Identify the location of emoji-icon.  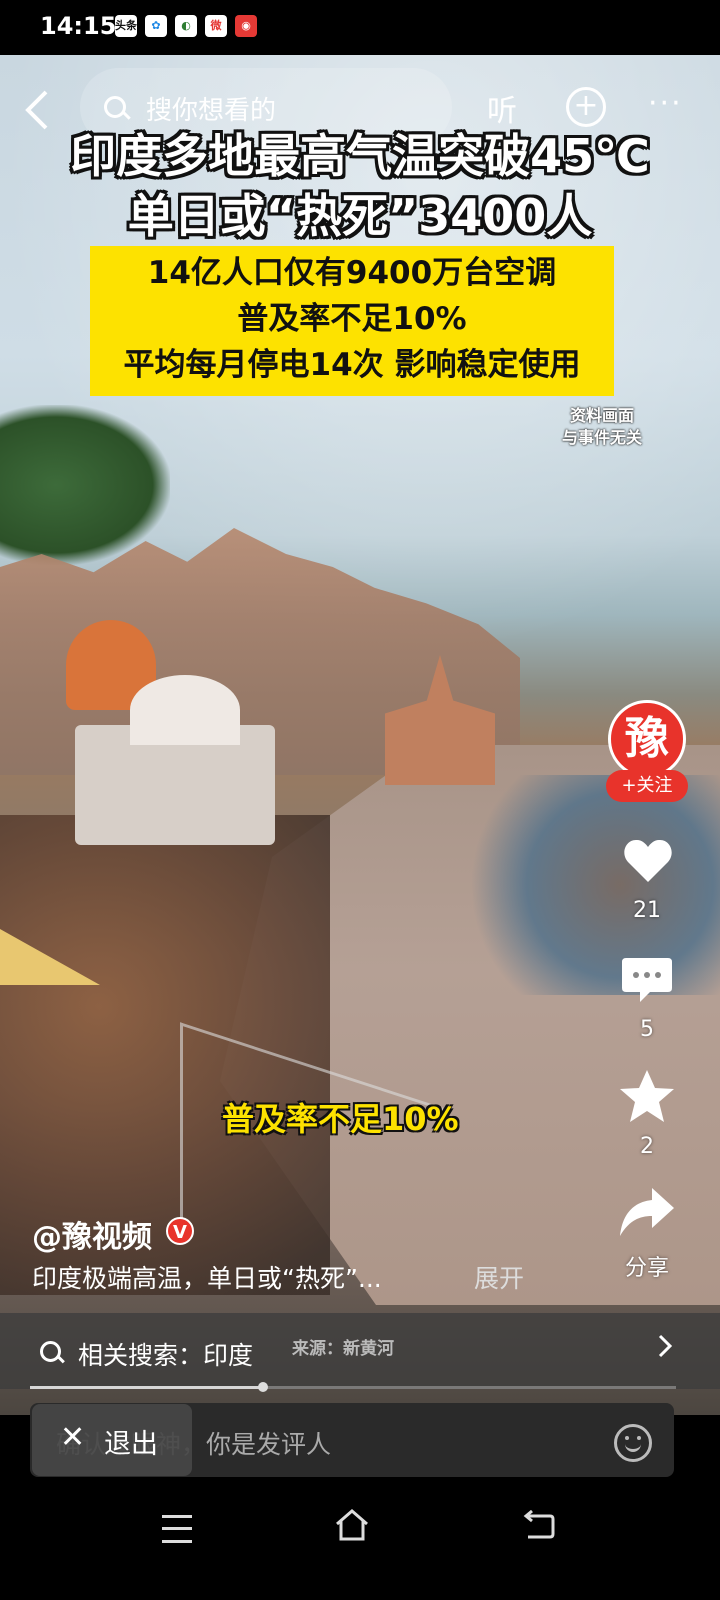
(633, 1443).